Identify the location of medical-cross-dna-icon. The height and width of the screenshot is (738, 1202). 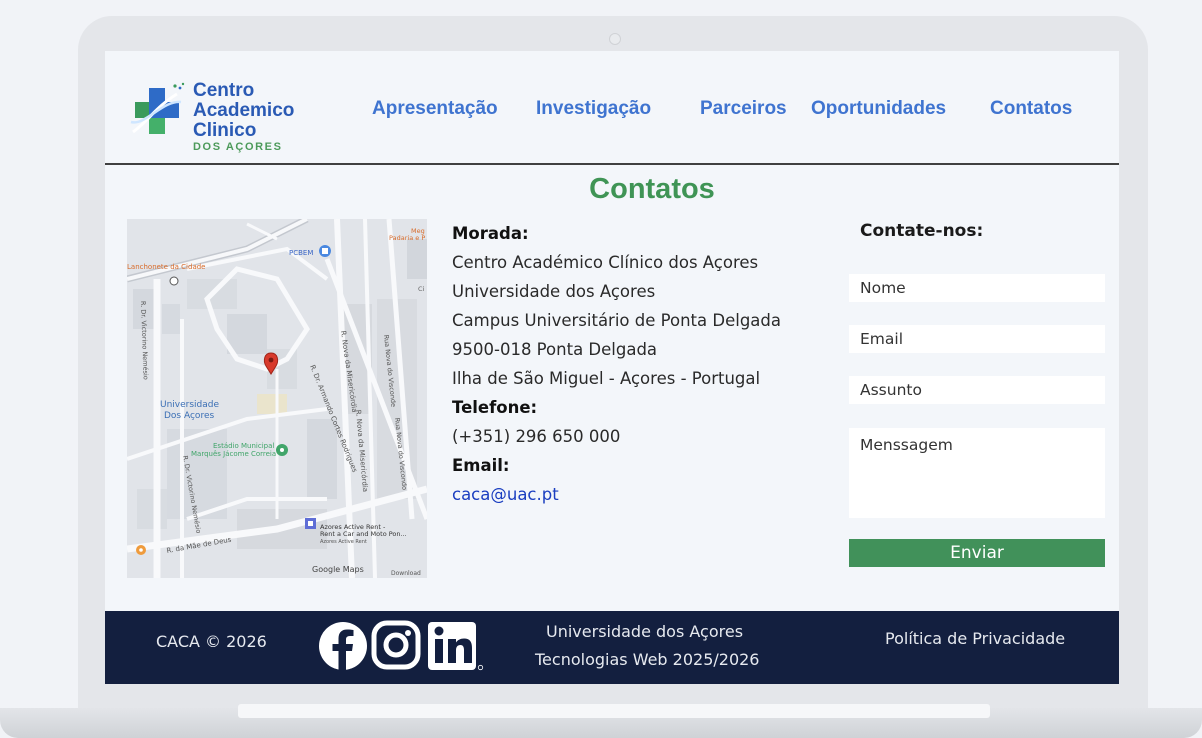
(157, 108).